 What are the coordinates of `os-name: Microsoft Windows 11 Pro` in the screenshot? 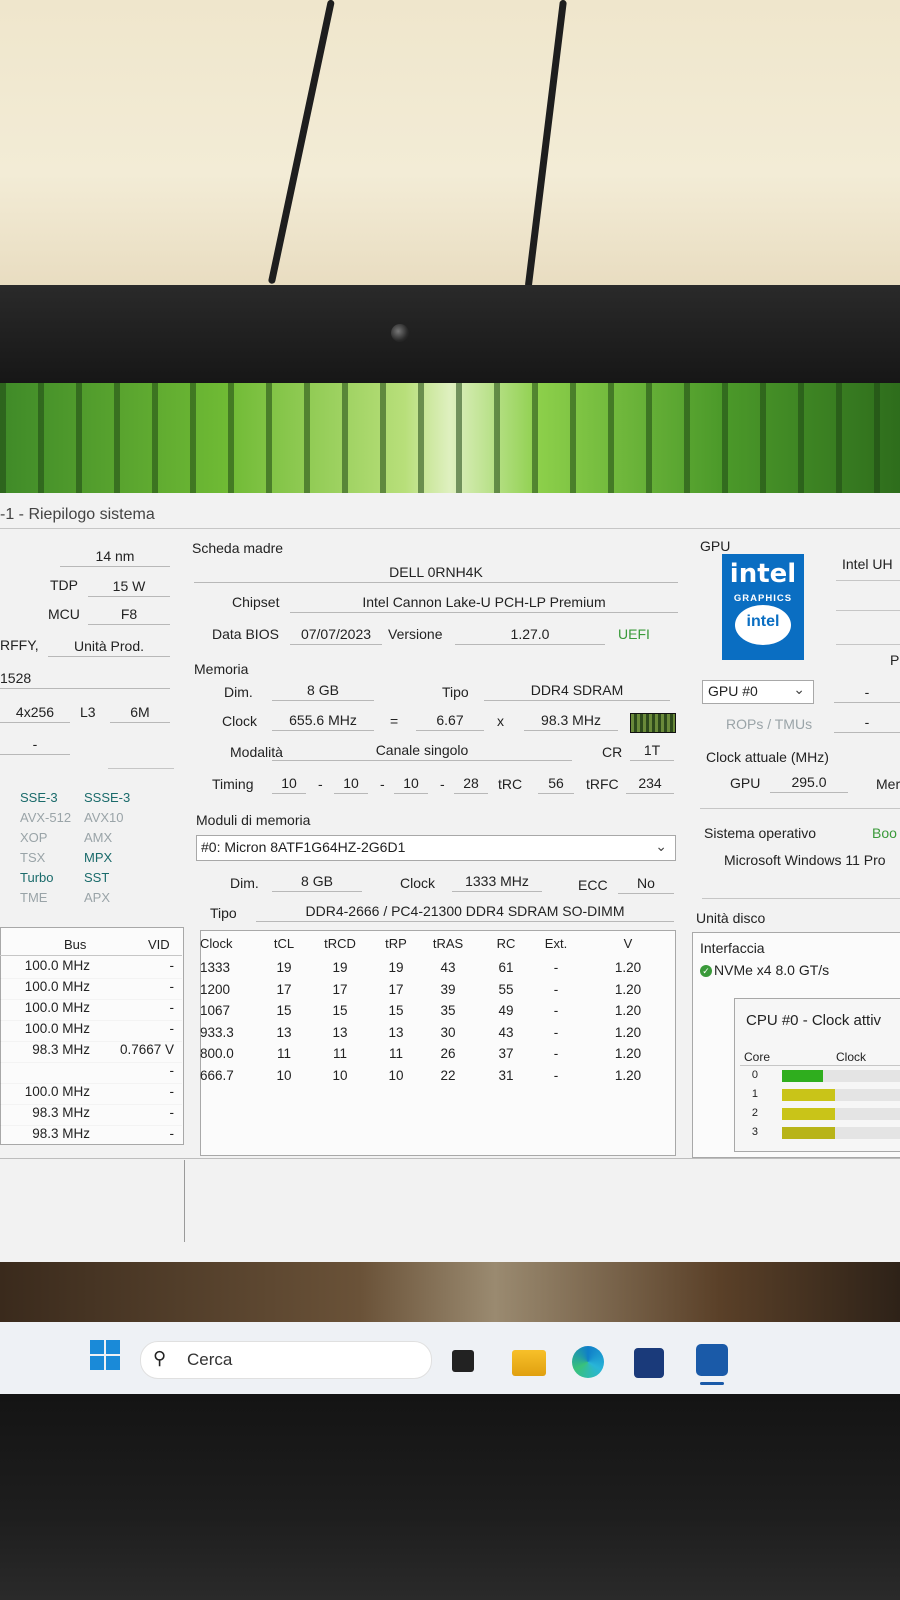 It's located at (805, 860).